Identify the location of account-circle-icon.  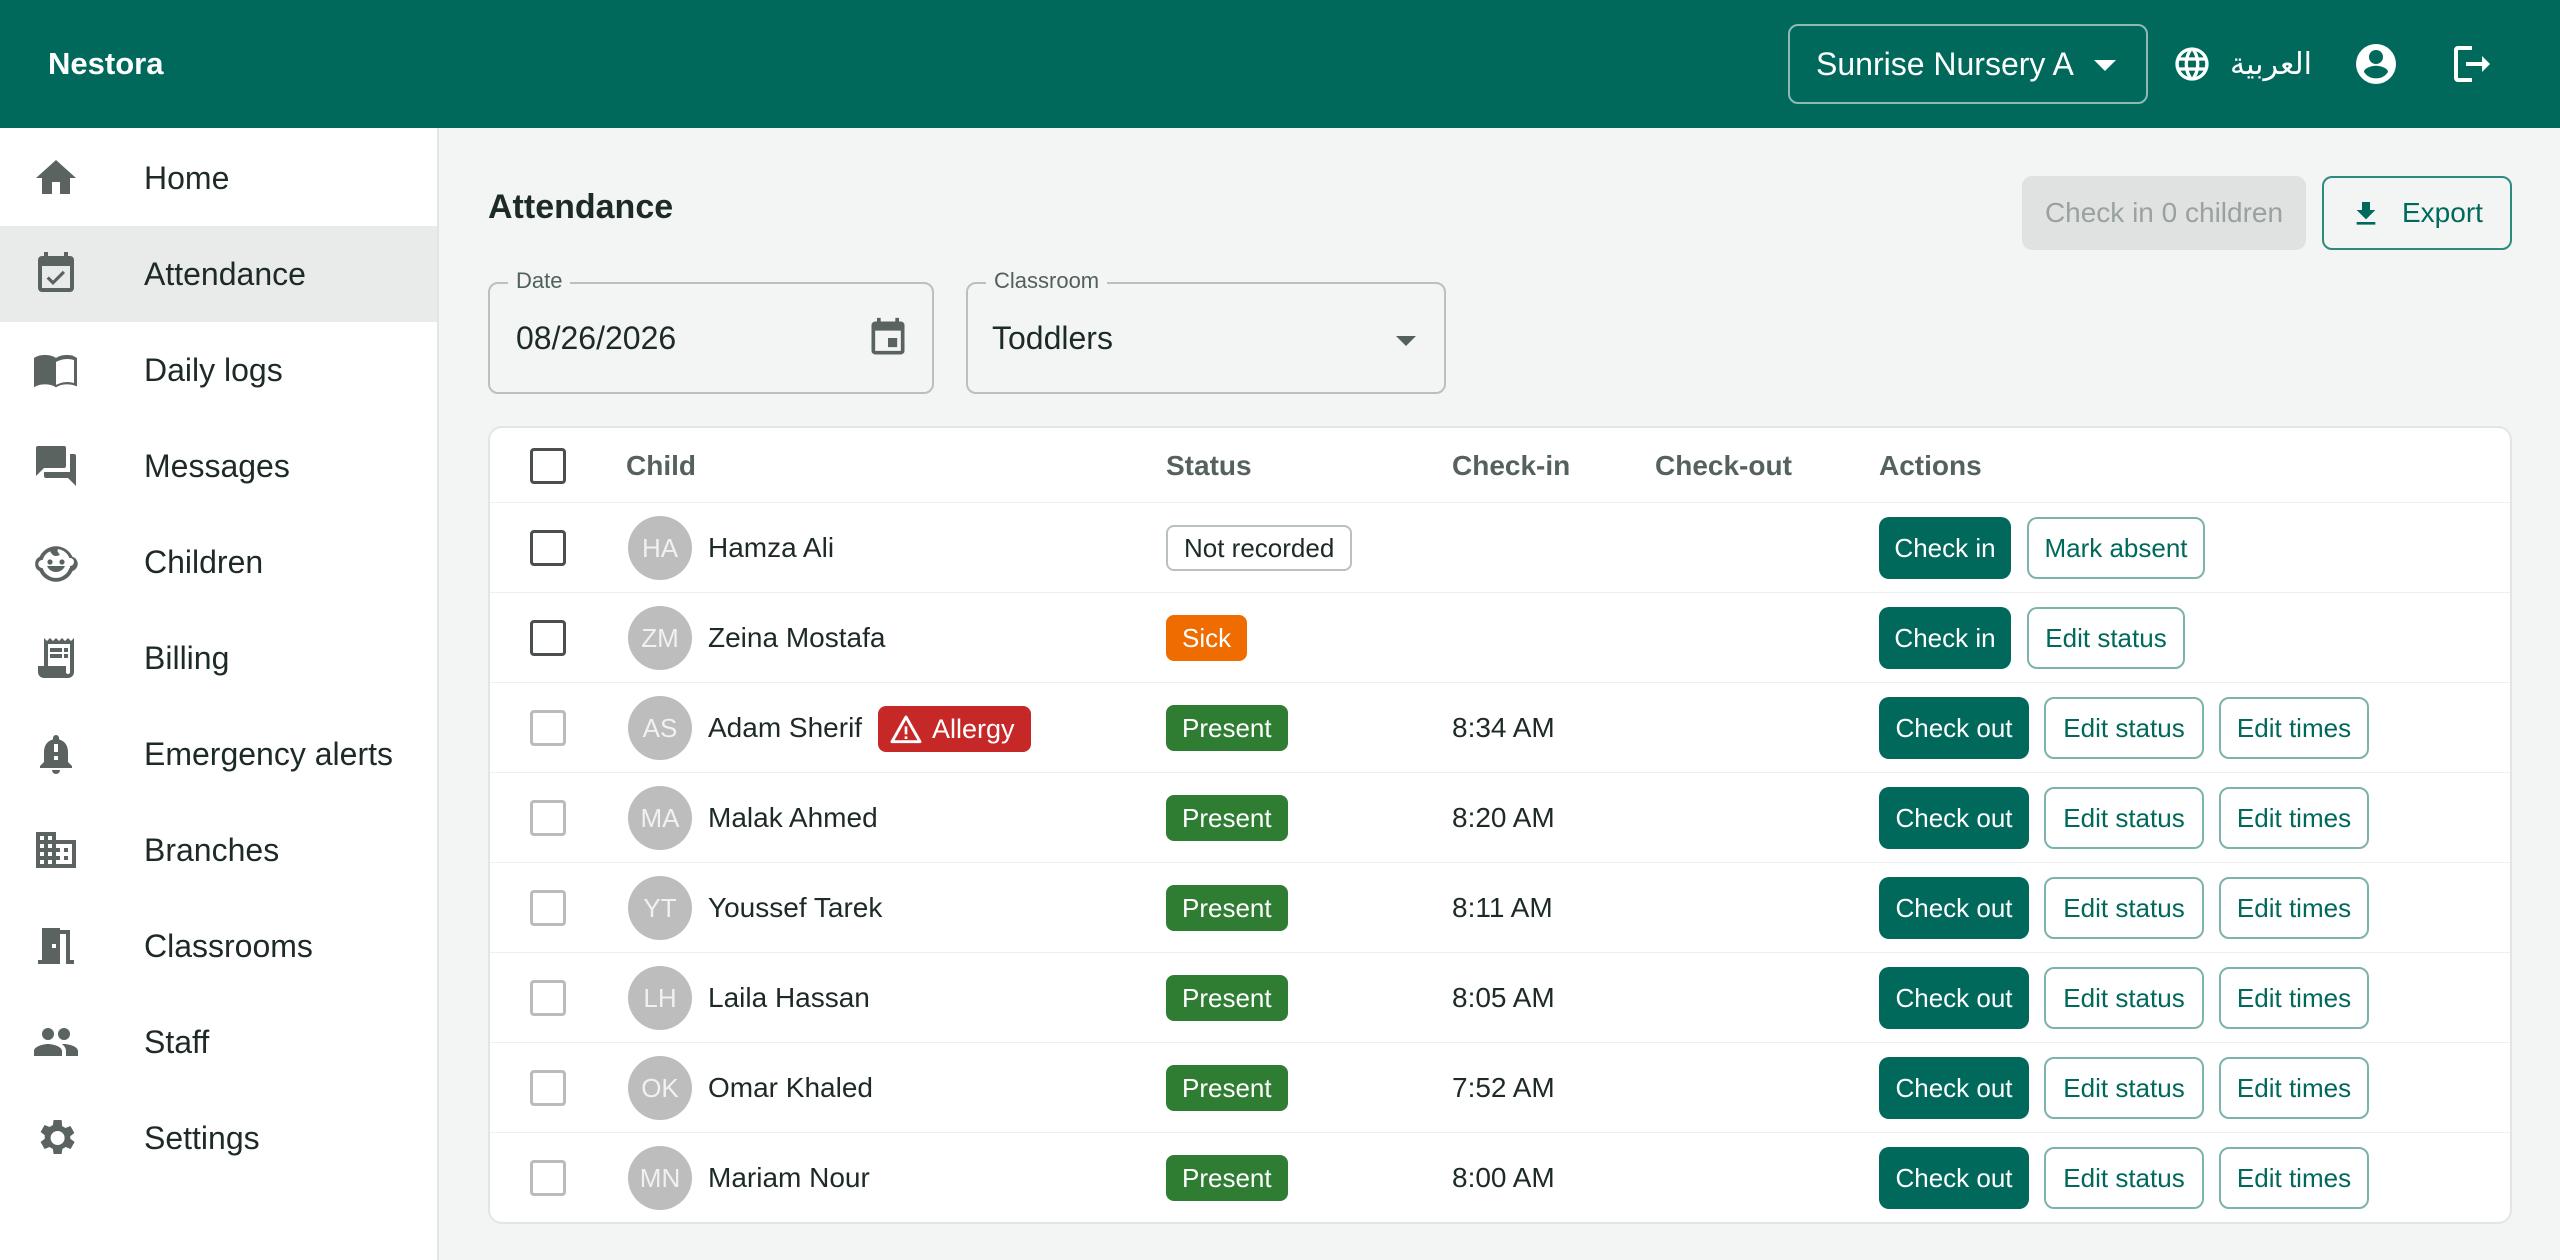
(2376, 64).